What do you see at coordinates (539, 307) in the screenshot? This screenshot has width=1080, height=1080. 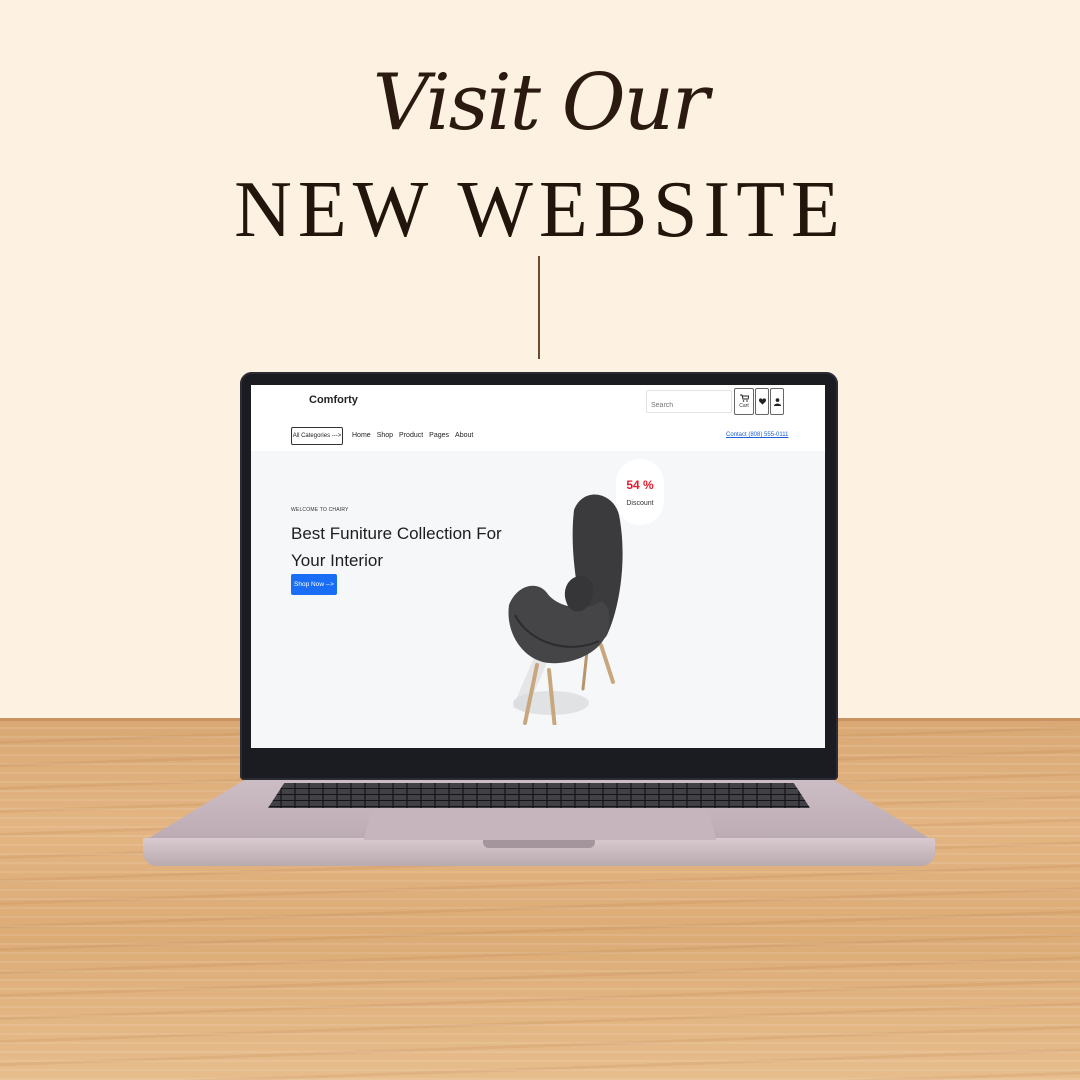 I see `divider-line` at bounding box center [539, 307].